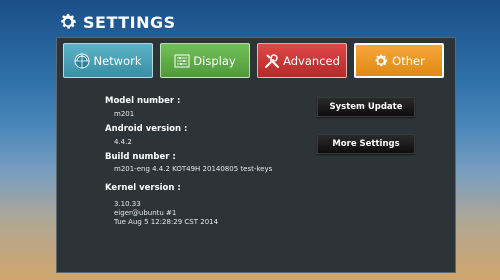 The width and height of the screenshot is (500, 280). What do you see at coordinates (256, 61) in the screenshot?
I see `tab-bar: Network Display Advanced Other` at bounding box center [256, 61].